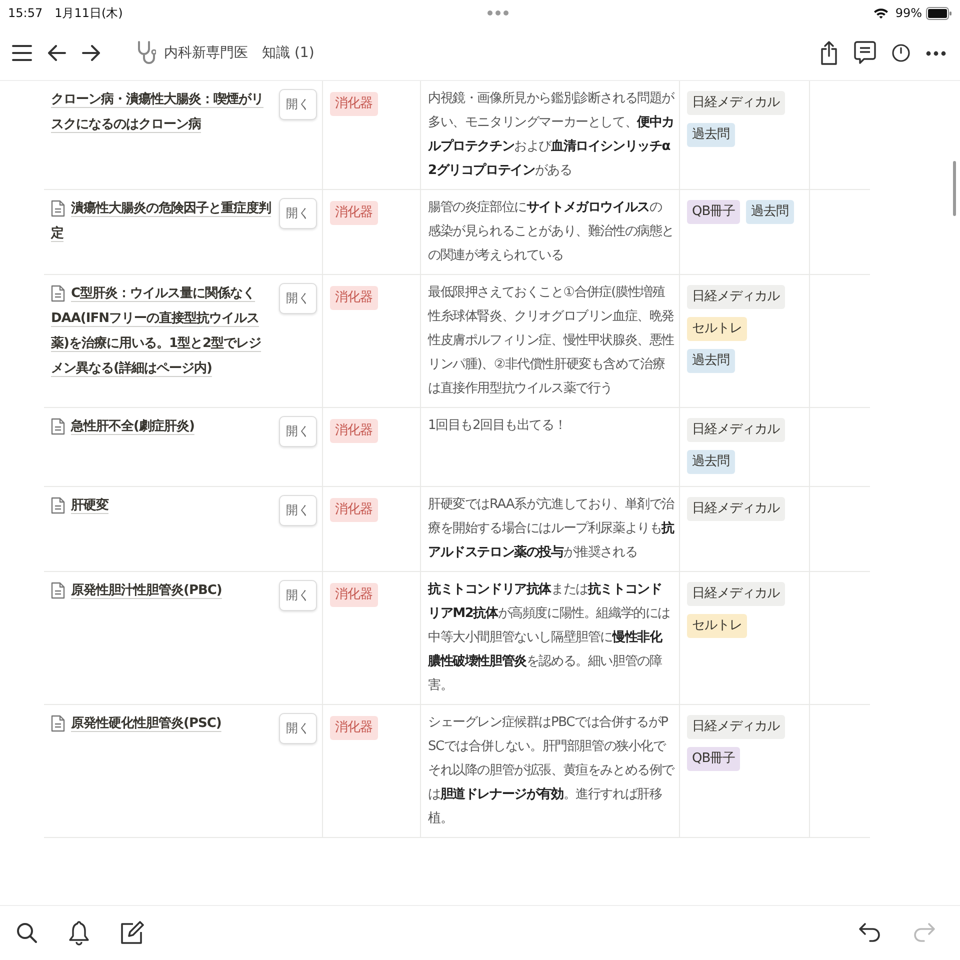 Image resolution: width=960 pixels, height=960 pixels. Describe the element at coordinates (162, 505) in the screenshot. I see `page-title-link: 肝硬変` at that location.